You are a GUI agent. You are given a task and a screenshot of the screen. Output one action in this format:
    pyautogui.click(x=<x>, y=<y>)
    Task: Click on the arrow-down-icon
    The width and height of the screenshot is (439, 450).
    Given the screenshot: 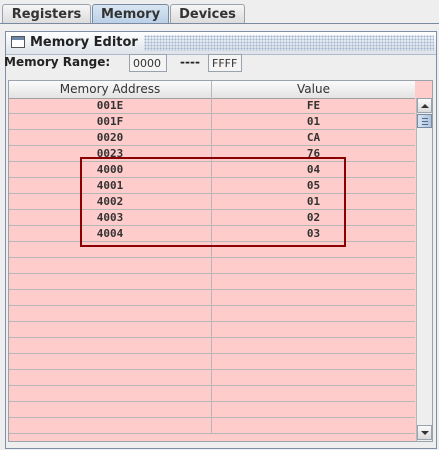 What is the action you would take?
    pyautogui.click(x=425, y=433)
    